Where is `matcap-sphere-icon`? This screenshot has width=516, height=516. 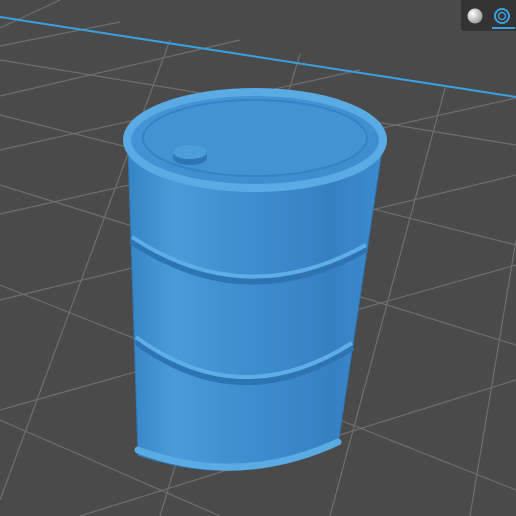
matcap-sphere-icon is located at coordinates (474, 15).